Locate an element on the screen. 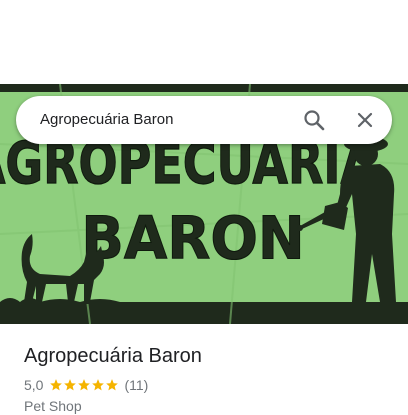 The height and width of the screenshot is (415, 408). place-category: Pet Shop is located at coordinates (53, 406).